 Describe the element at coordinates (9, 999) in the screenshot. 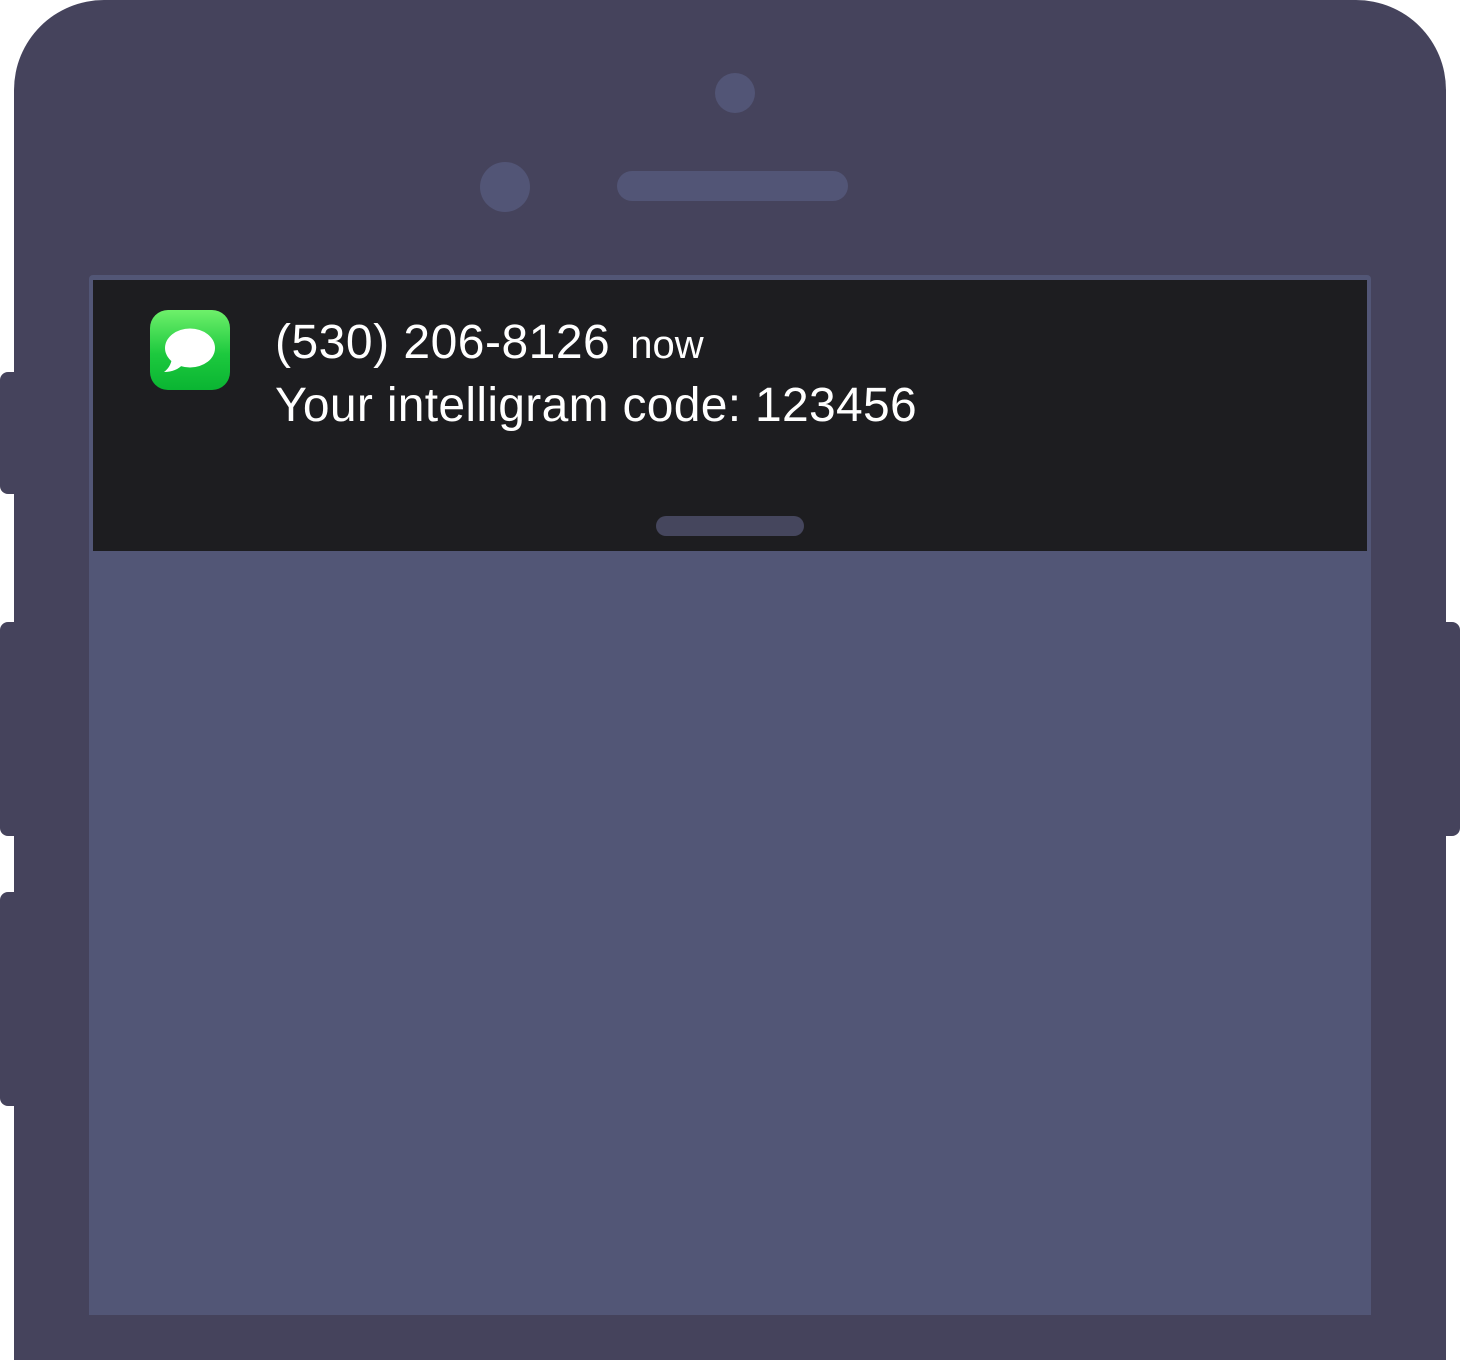

I see `volume-down-button` at that location.